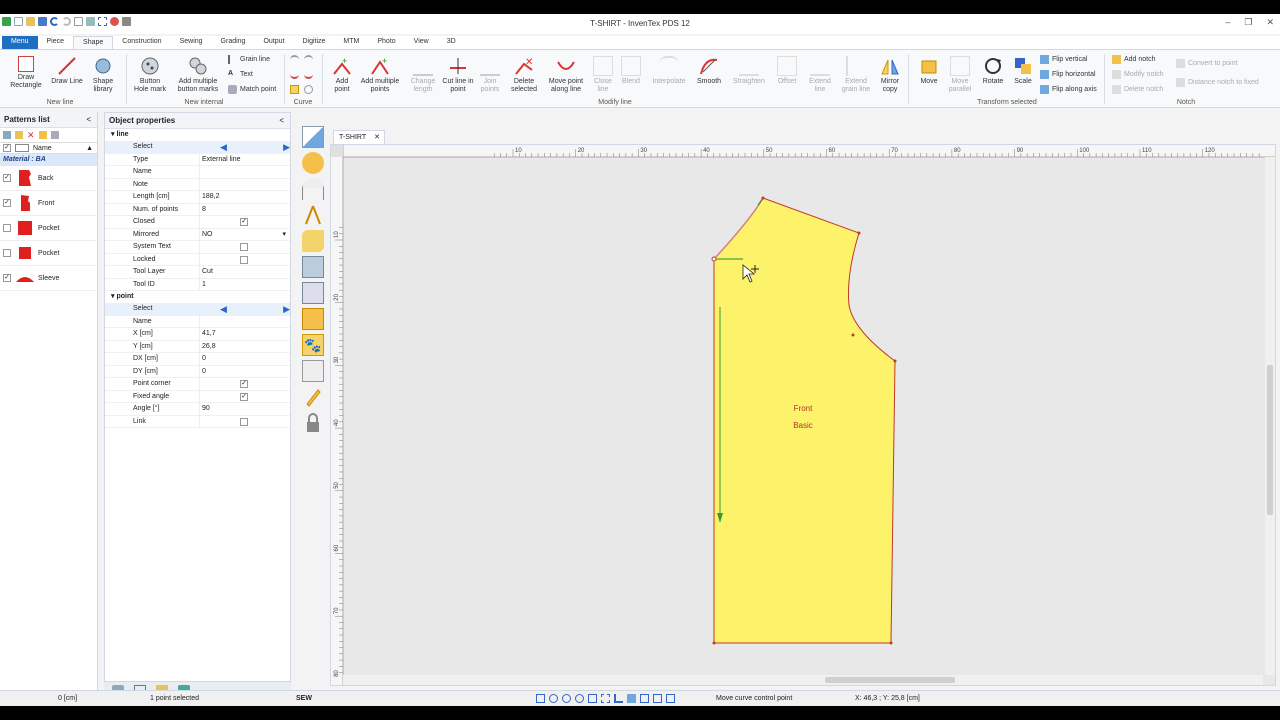 The image size is (1280, 720). I want to click on shape-library-button: Shape library, so click(103, 75).